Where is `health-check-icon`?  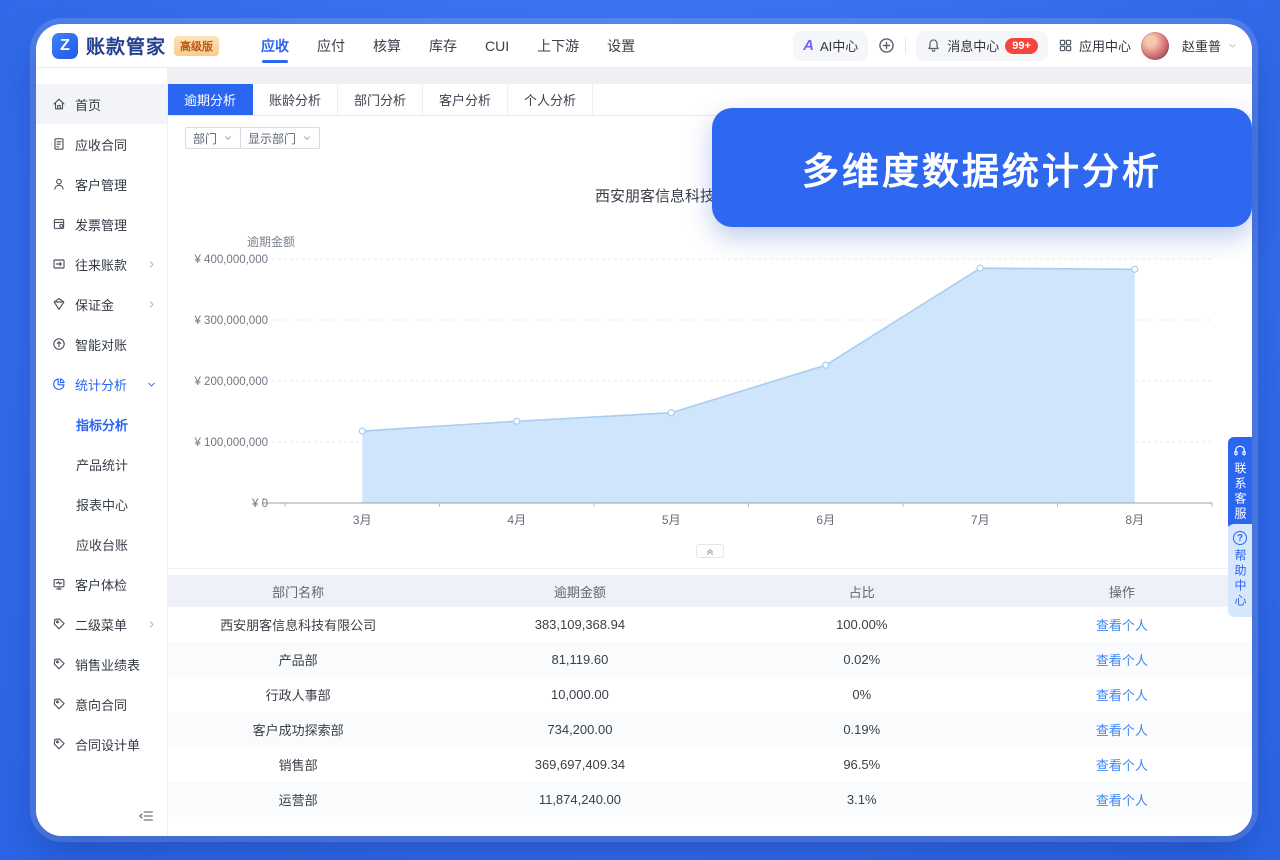
health-check-icon is located at coordinates (59, 584).